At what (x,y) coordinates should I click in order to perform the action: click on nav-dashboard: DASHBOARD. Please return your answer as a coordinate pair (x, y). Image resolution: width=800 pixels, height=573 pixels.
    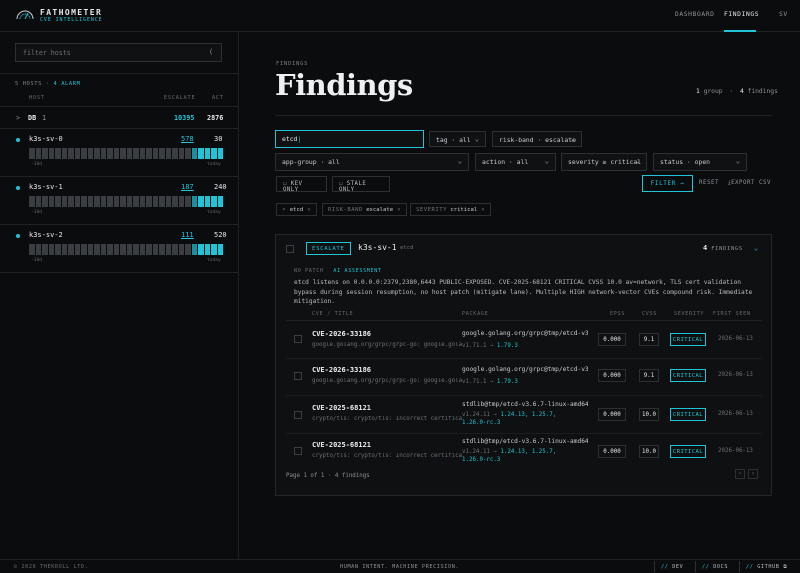
    Looking at the image, I should click on (695, 14).